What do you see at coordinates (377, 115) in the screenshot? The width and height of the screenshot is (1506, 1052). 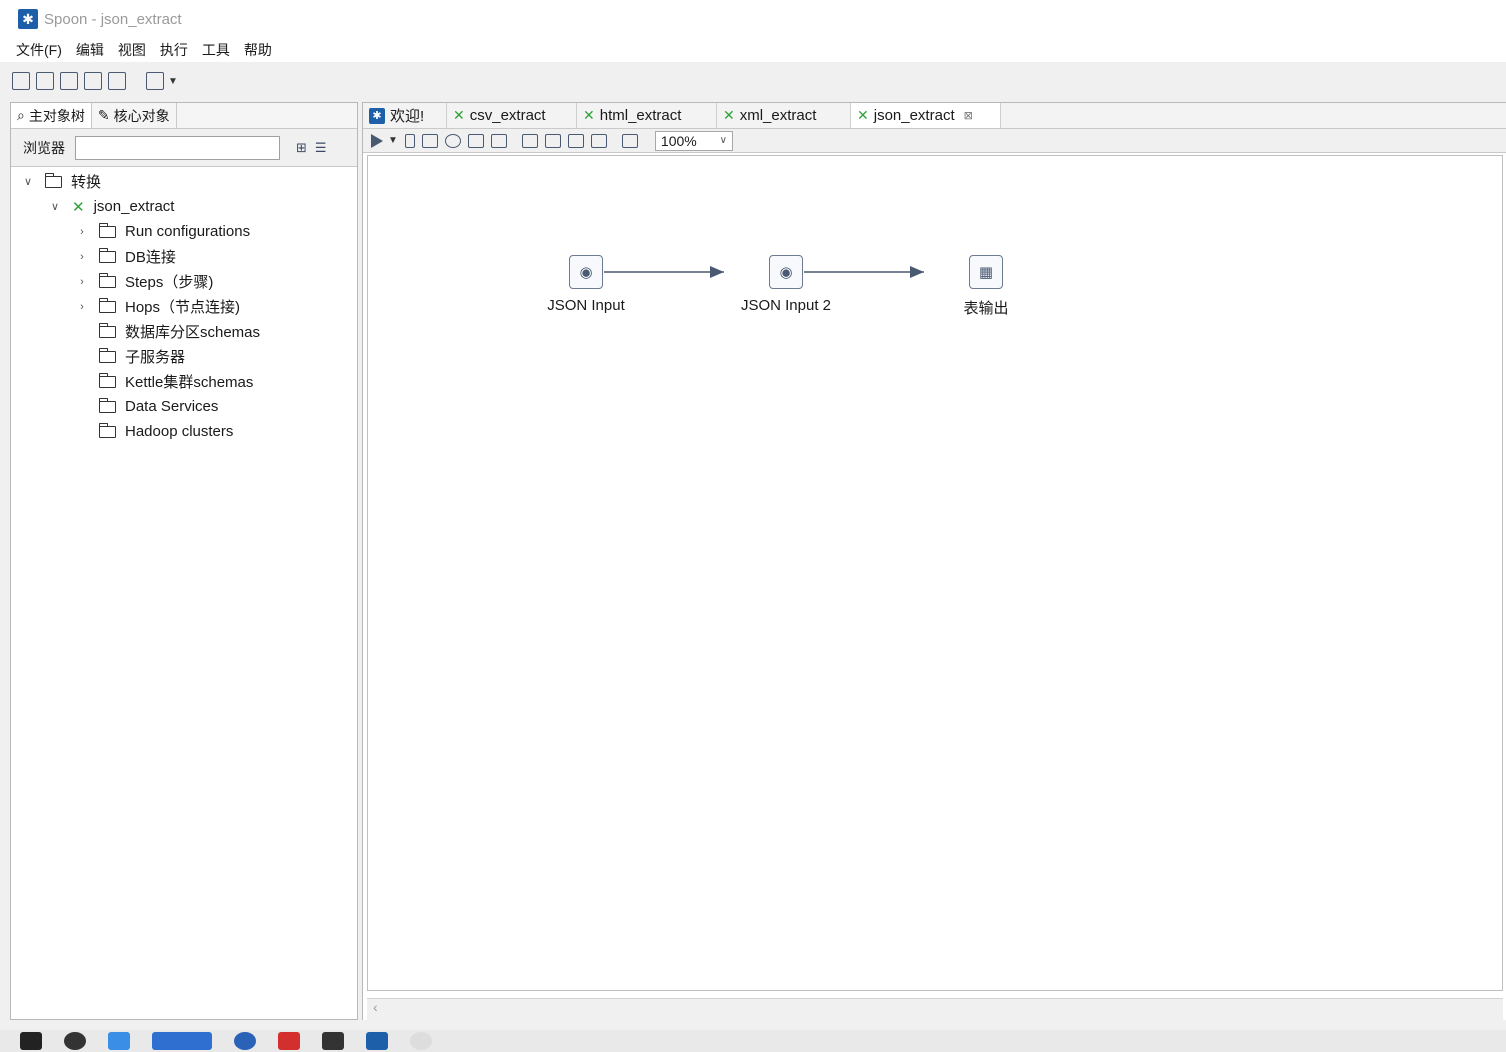 I see `spoon-icon: ✱` at bounding box center [377, 115].